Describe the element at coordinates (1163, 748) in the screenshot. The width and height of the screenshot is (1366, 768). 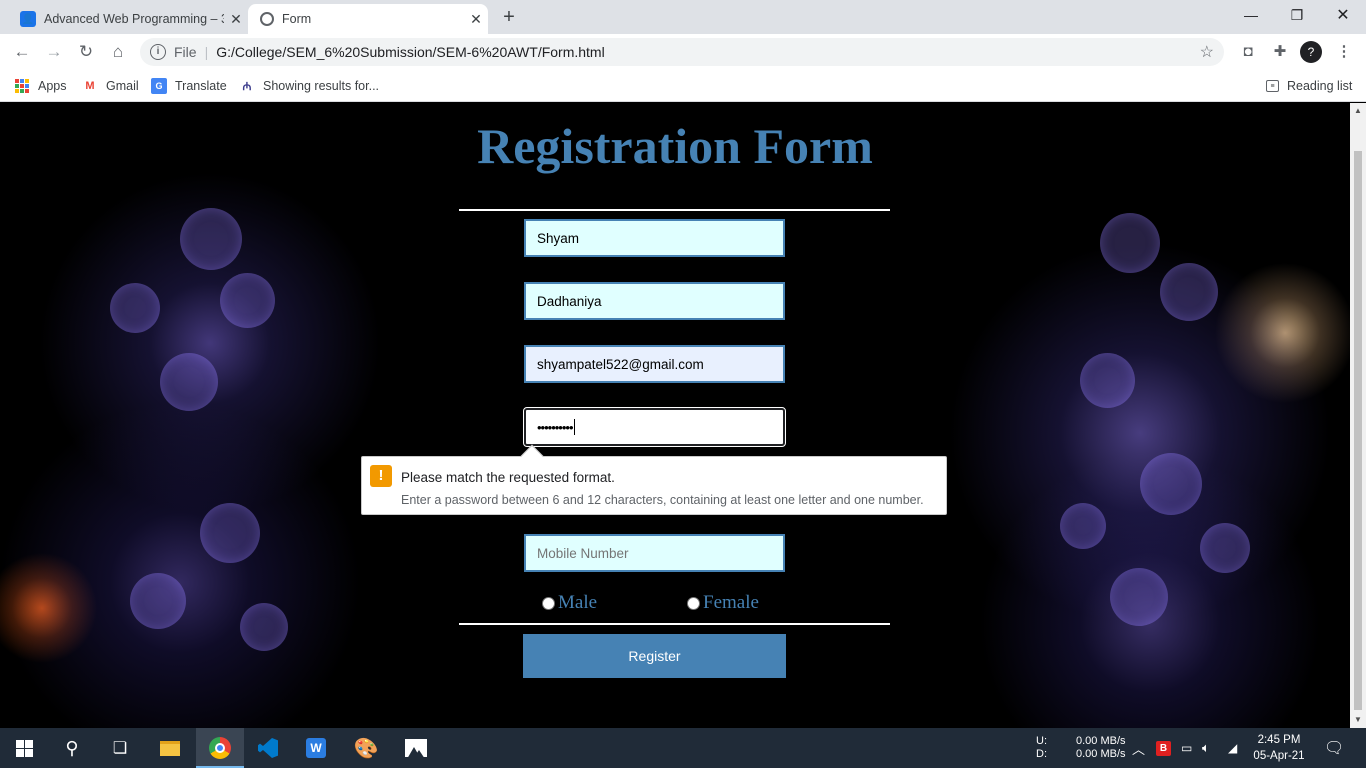
I see `tray-app-icon: B` at that location.